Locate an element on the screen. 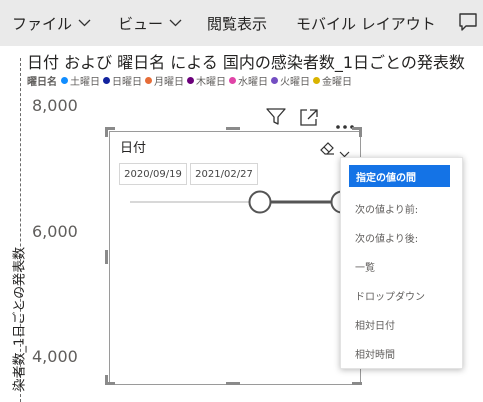 Image resolution: width=483 pixels, height=402 pixels. legend-item: 水曜日 is located at coordinates (248, 80).